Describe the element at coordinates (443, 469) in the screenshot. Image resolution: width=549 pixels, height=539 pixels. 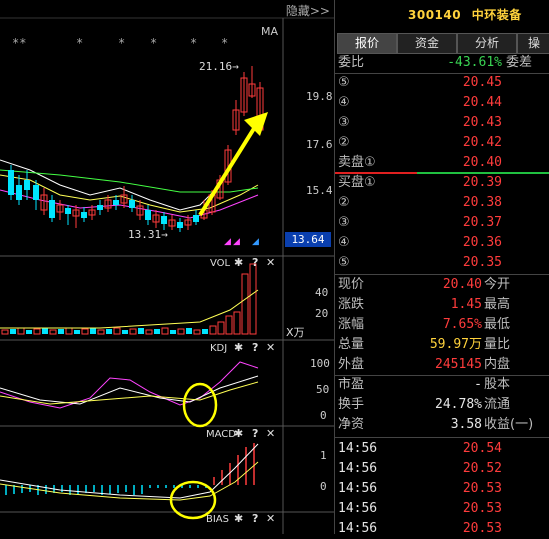
I see `tick-row: 14:56 20.52` at that location.